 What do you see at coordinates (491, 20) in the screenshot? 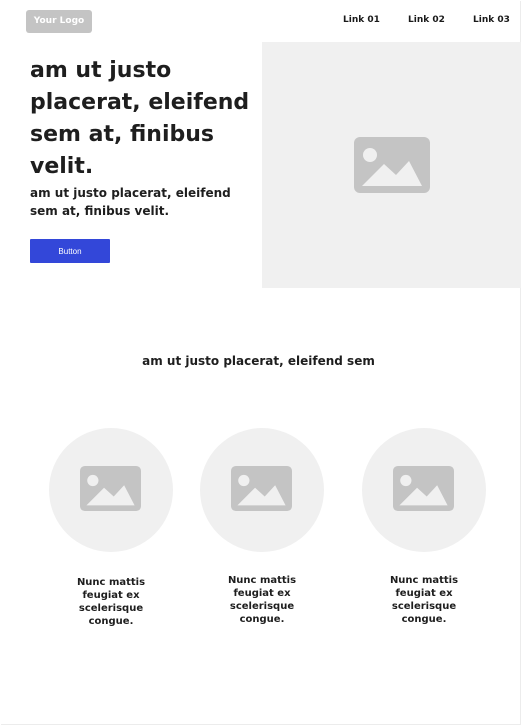
I see `nav-link-03: Link 03` at bounding box center [491, 20].